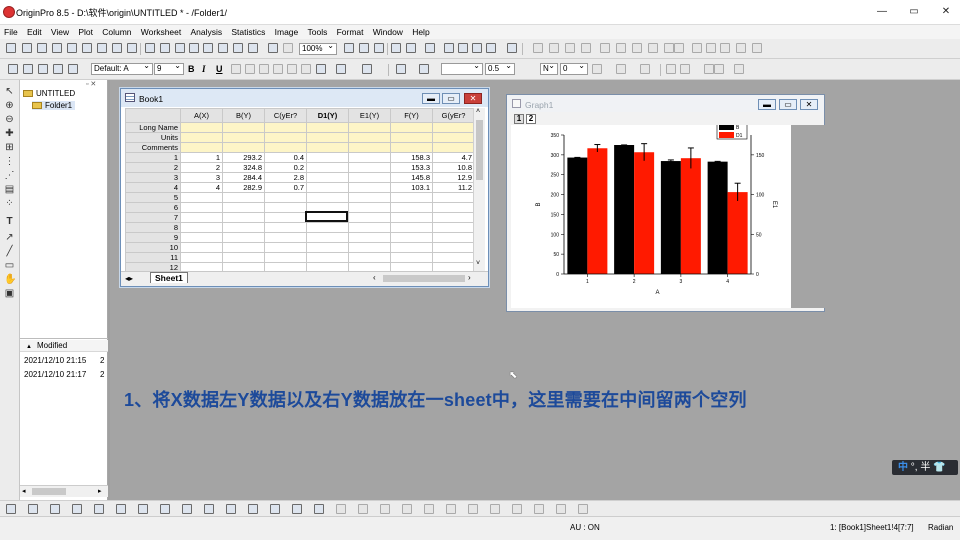  What do you see at coordinates (316, 31) in the screenshot?
I see `menu-tools: Tools` at bounding box center [316, 31].